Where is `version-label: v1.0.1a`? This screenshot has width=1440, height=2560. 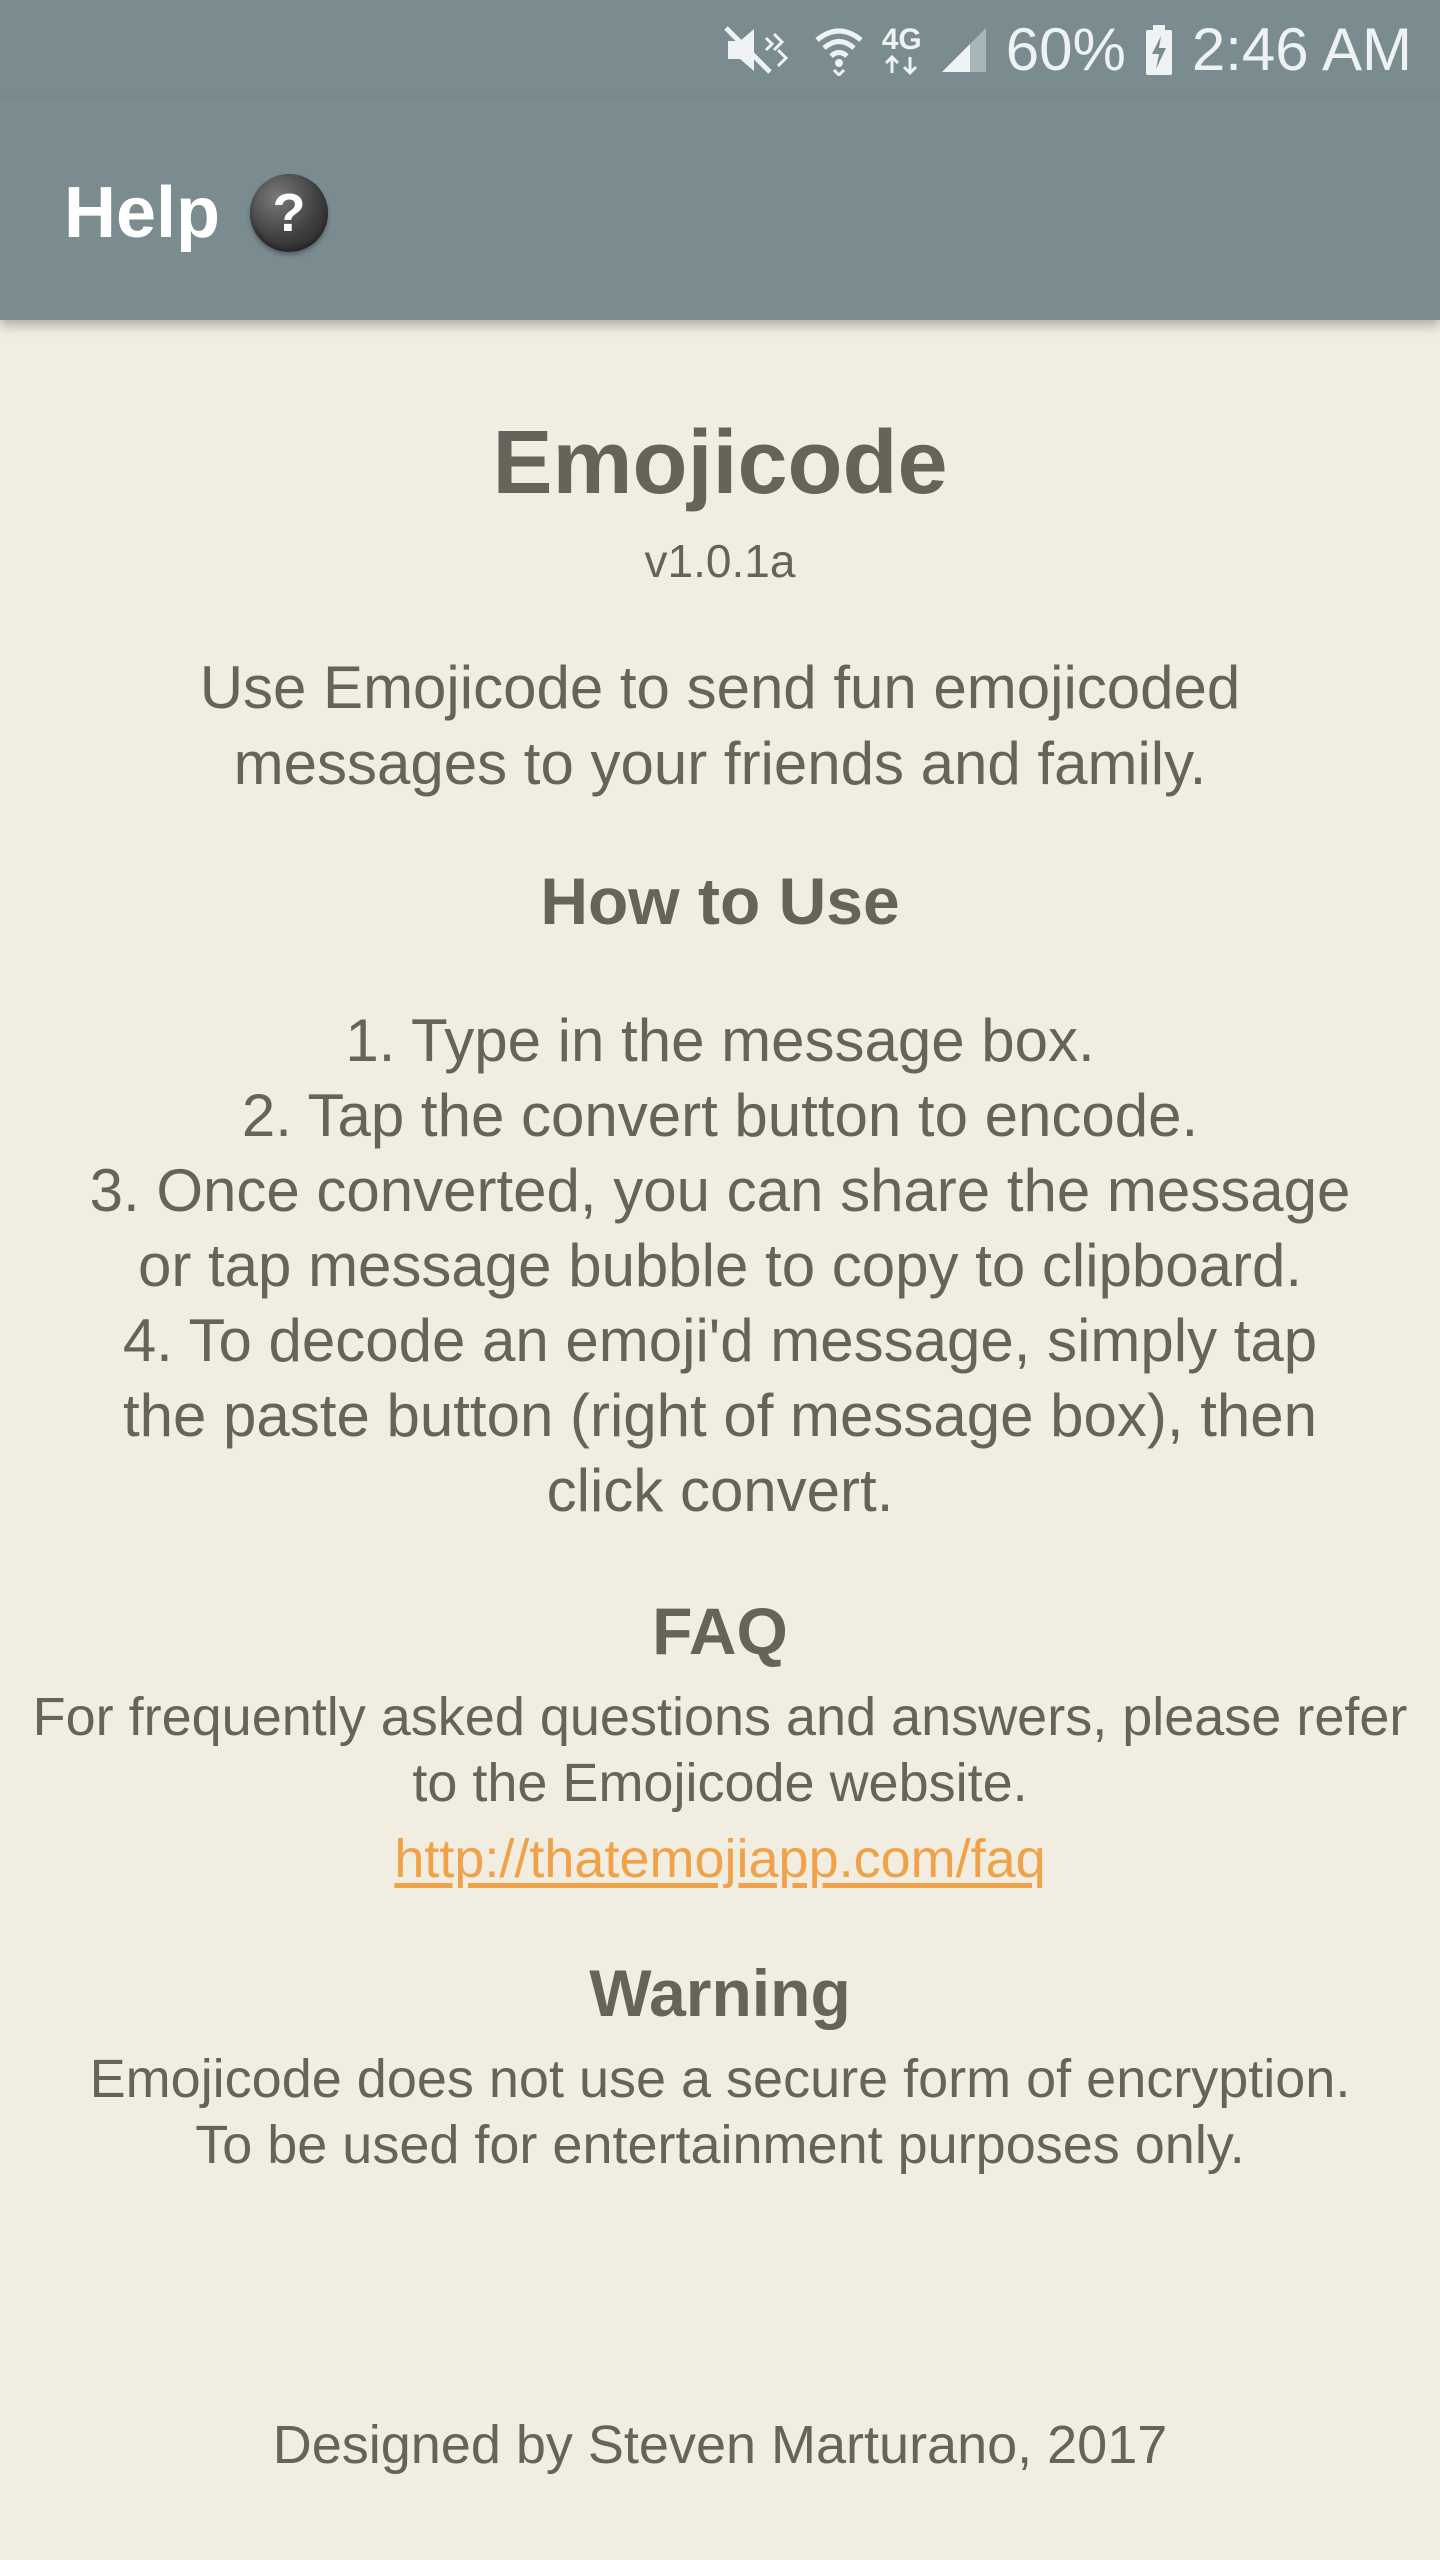
version-label: v1.0.1a is located at coordinates (720, 561).